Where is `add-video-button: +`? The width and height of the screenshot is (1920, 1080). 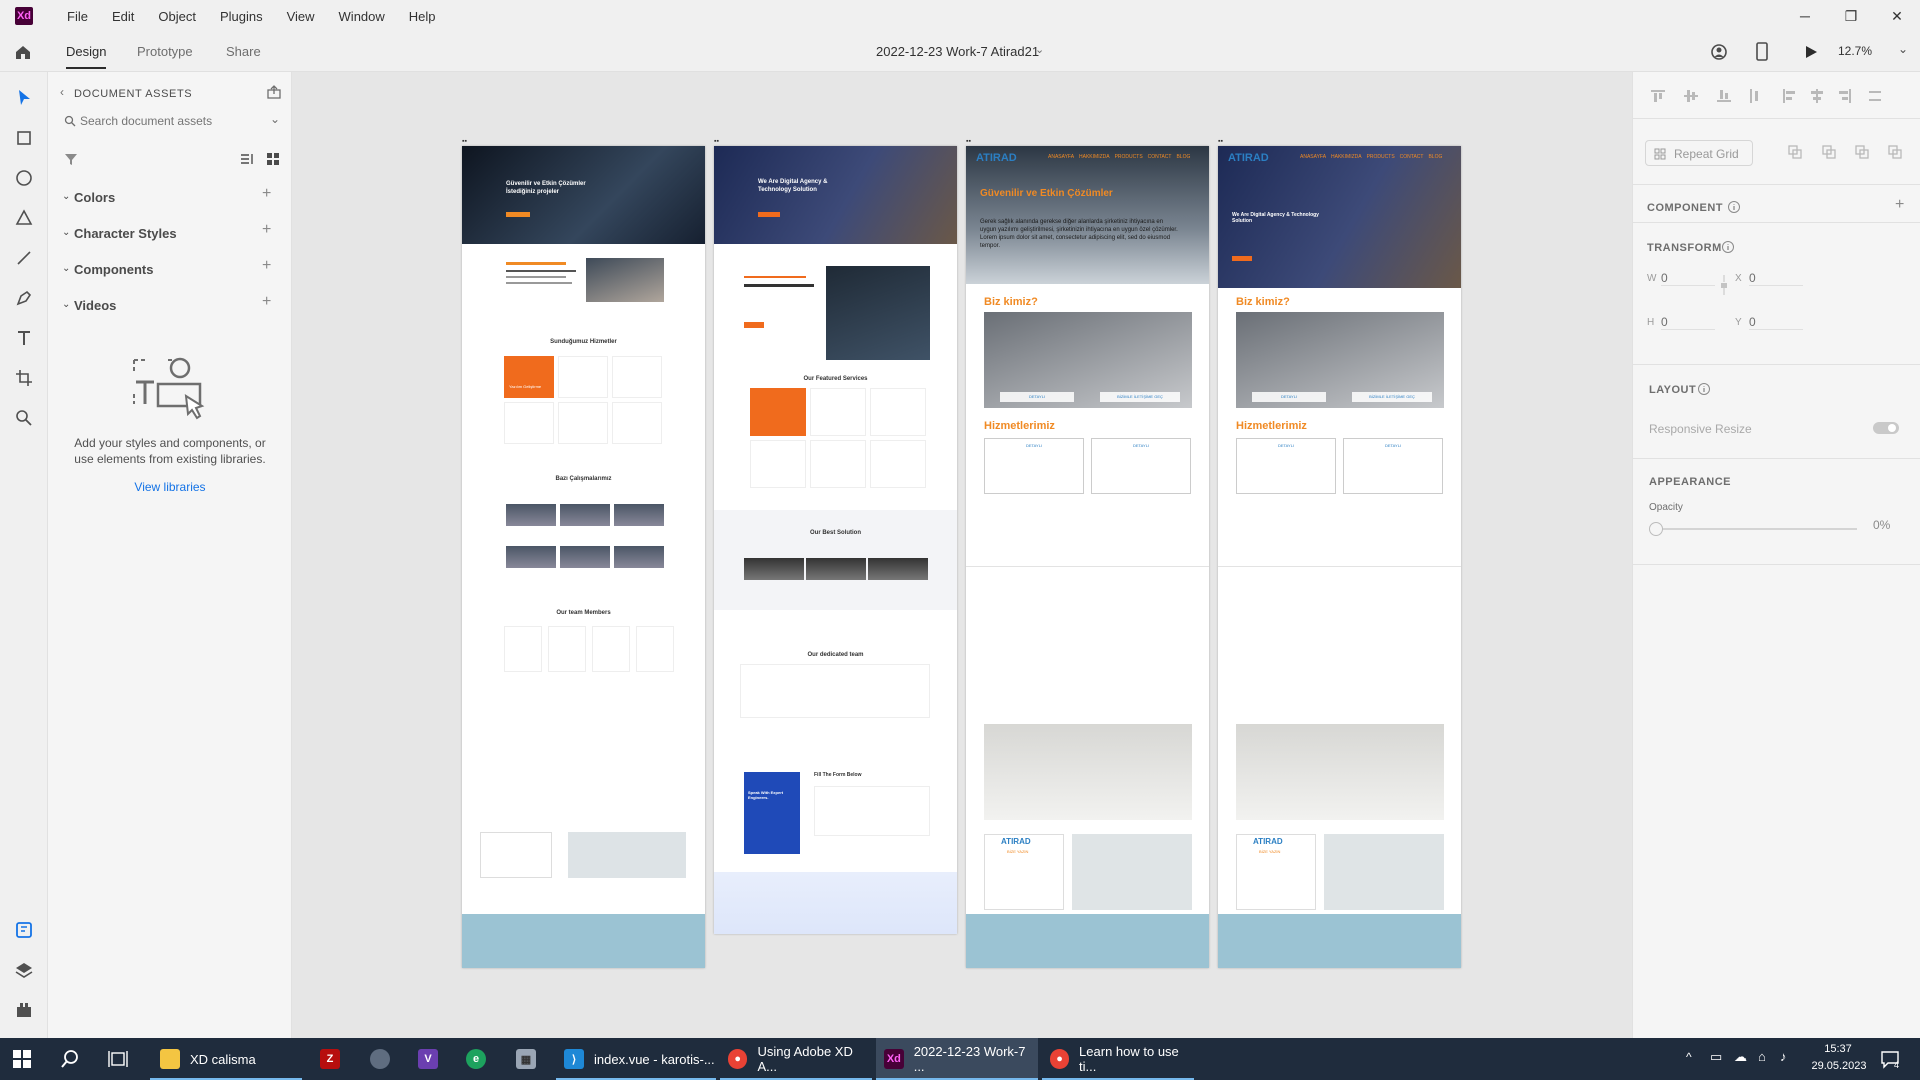
add-video-button: + is located at coordinates (266, 302).